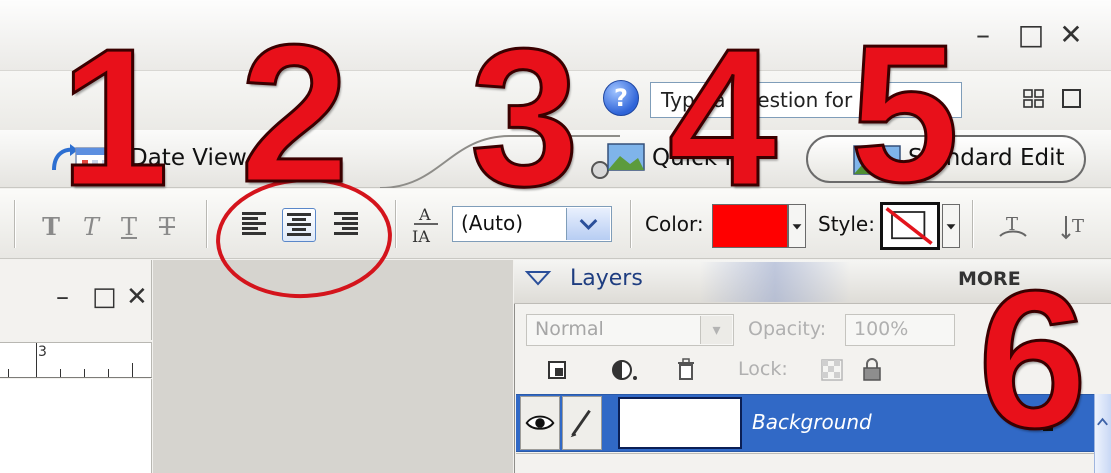 The height and width of the screenshot is (473, 1111). Describe the element at coordinates (763, 369) in the screenshot. I see `lock-label: Lock:` at that location.